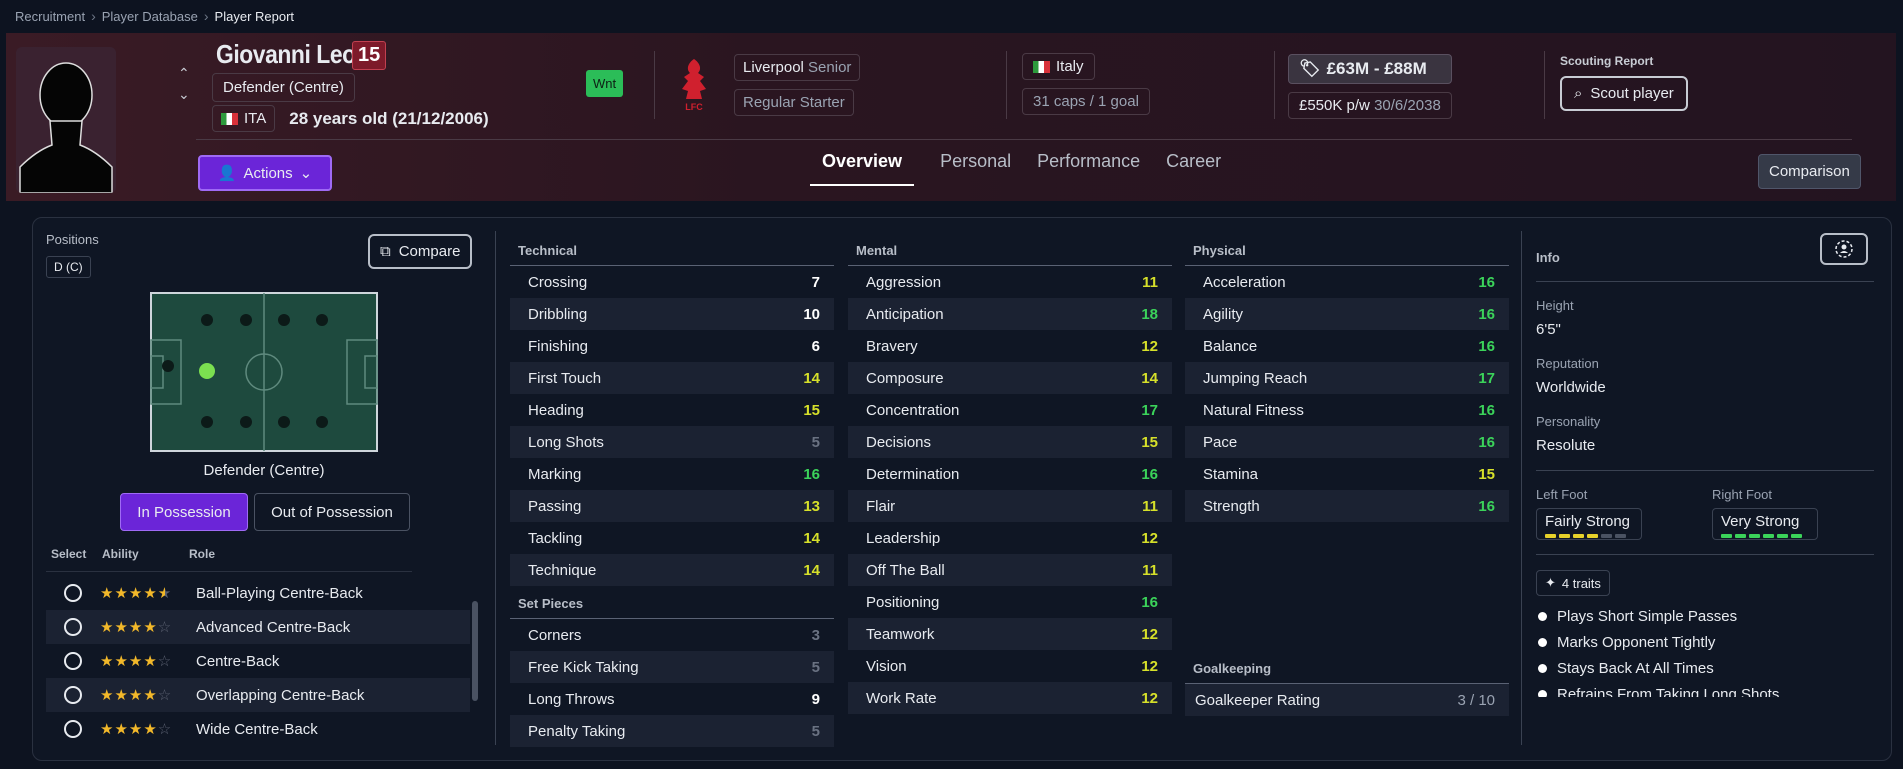 This screenshot has height=769, width=1903. I want to click on right-foot-bars, so click(1765, 536).